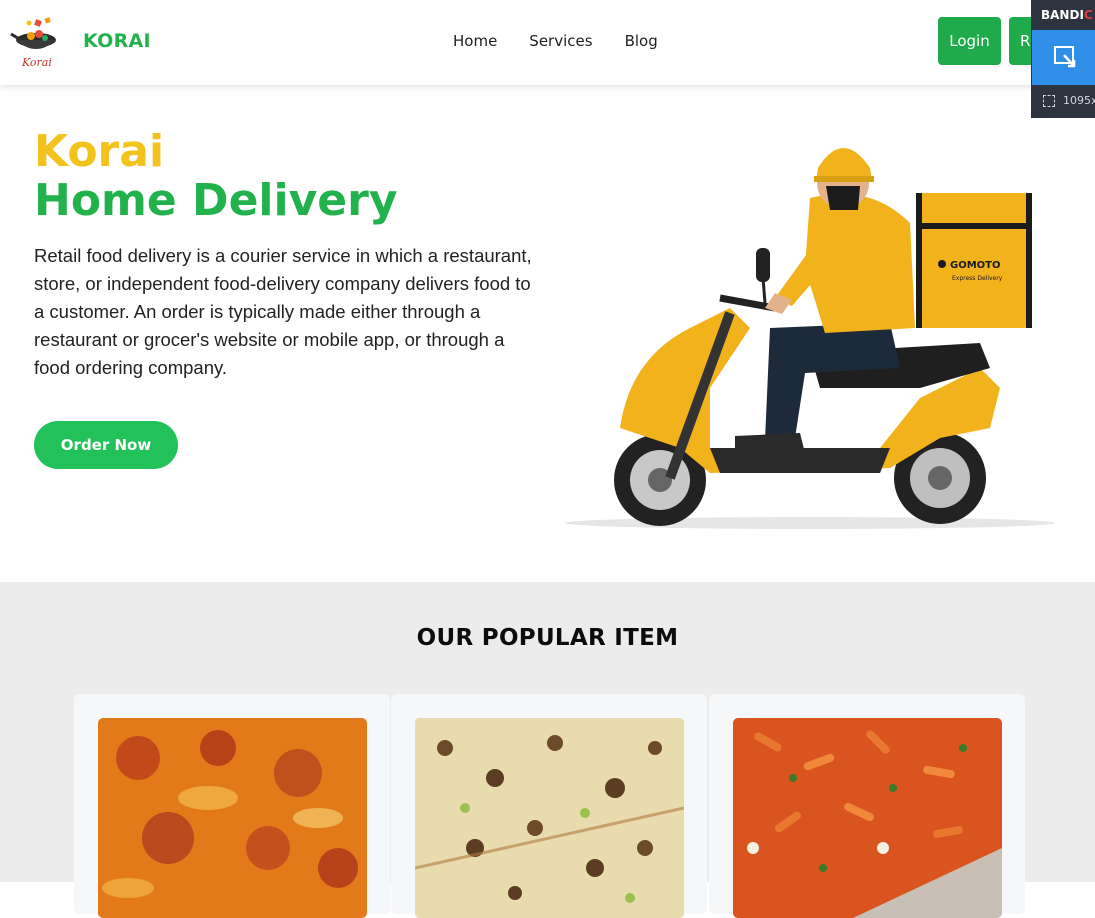  What do you see at coordinates (969, 41) in the screenshot?
I see `login-button: Login` at bounding box center [969, 41].